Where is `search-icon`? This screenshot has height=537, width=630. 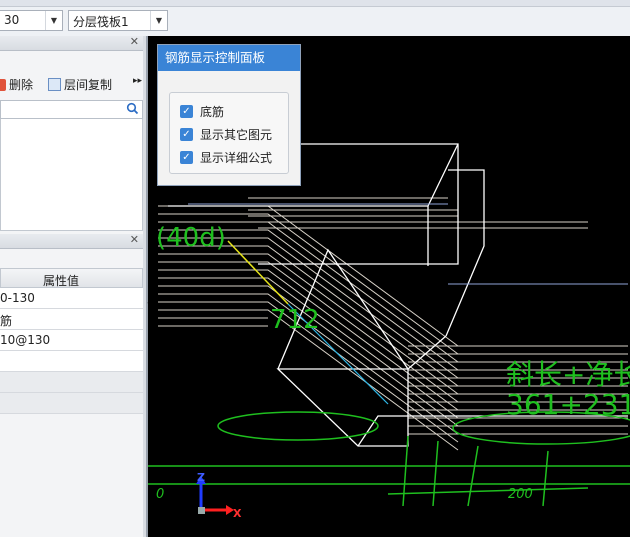 search-icon is located at coordinates (132, 108).